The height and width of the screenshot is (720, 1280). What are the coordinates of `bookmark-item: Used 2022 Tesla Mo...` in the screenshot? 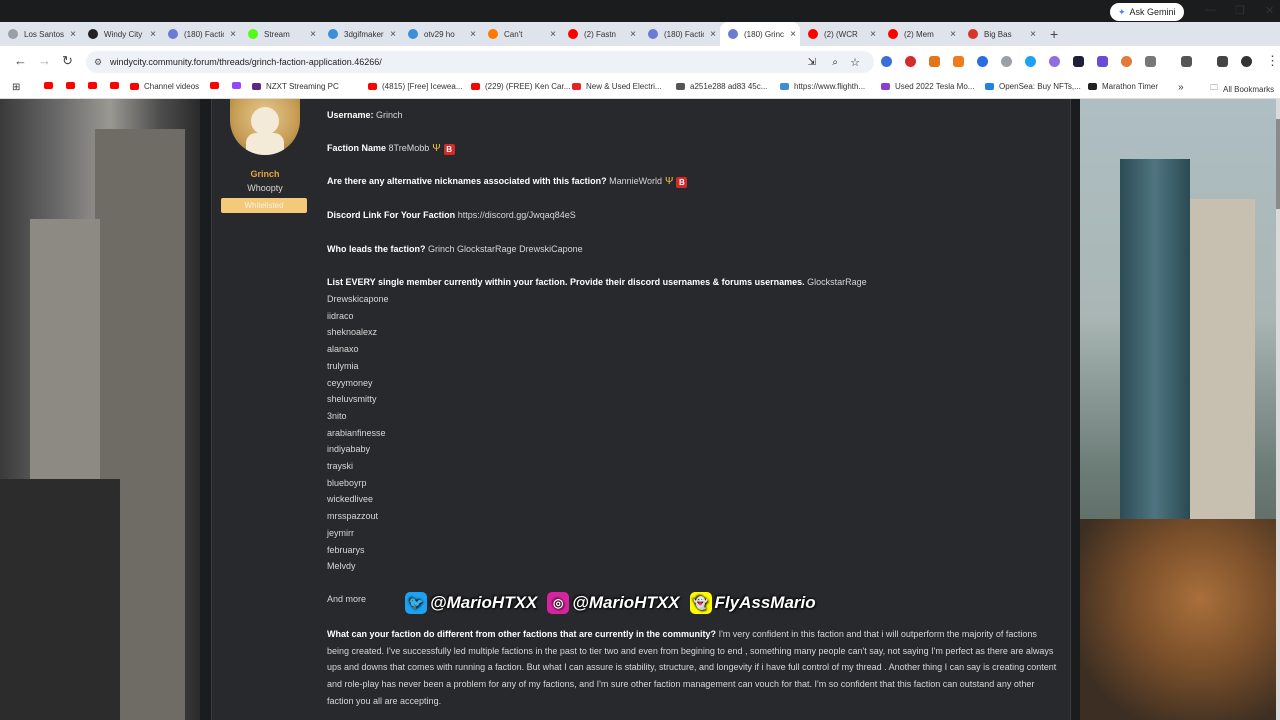 It's located at (927, 86).